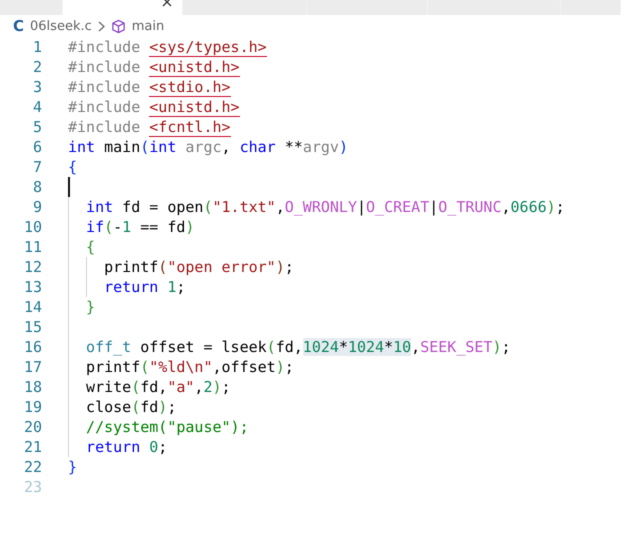 The image size is (621, 539). What do you see at coordinates (127, 447) in the screenshot?
I see `code-line: return 0;` at bounding box center [127, 447].